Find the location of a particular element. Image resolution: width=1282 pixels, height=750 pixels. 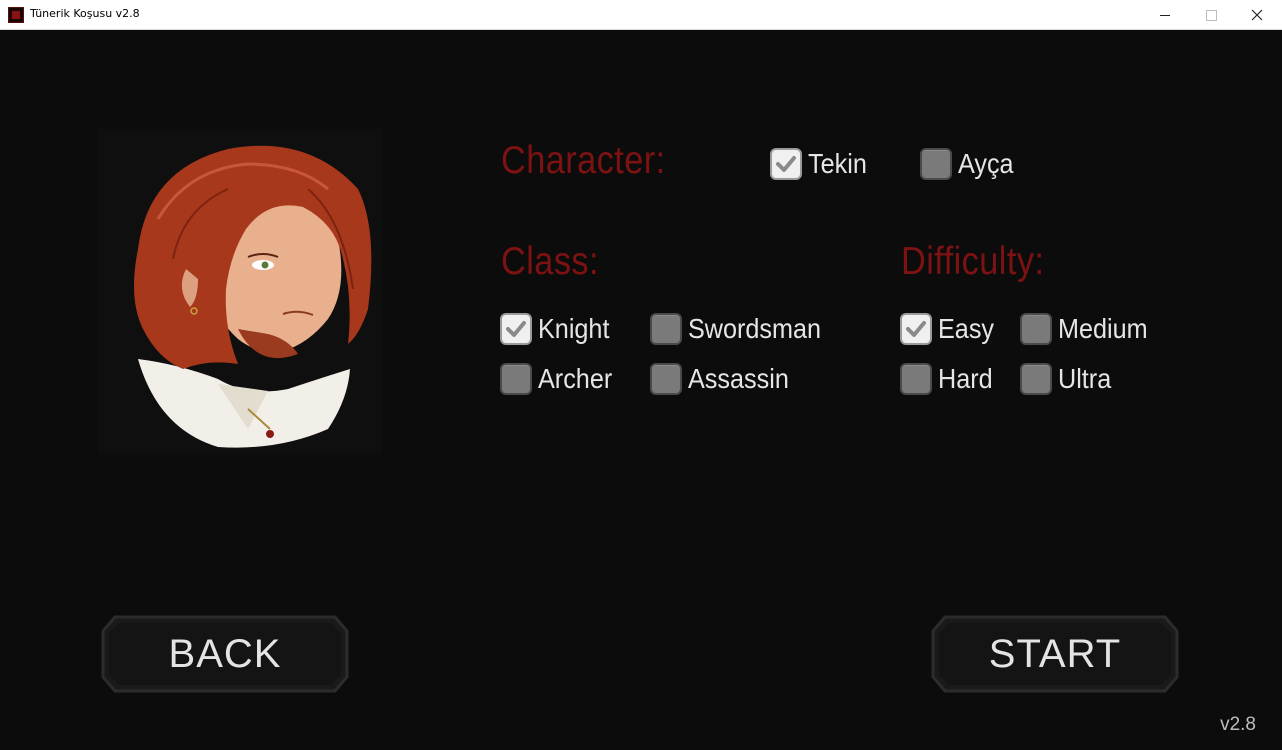

start-button: START is located at coordinates (1055, 654).